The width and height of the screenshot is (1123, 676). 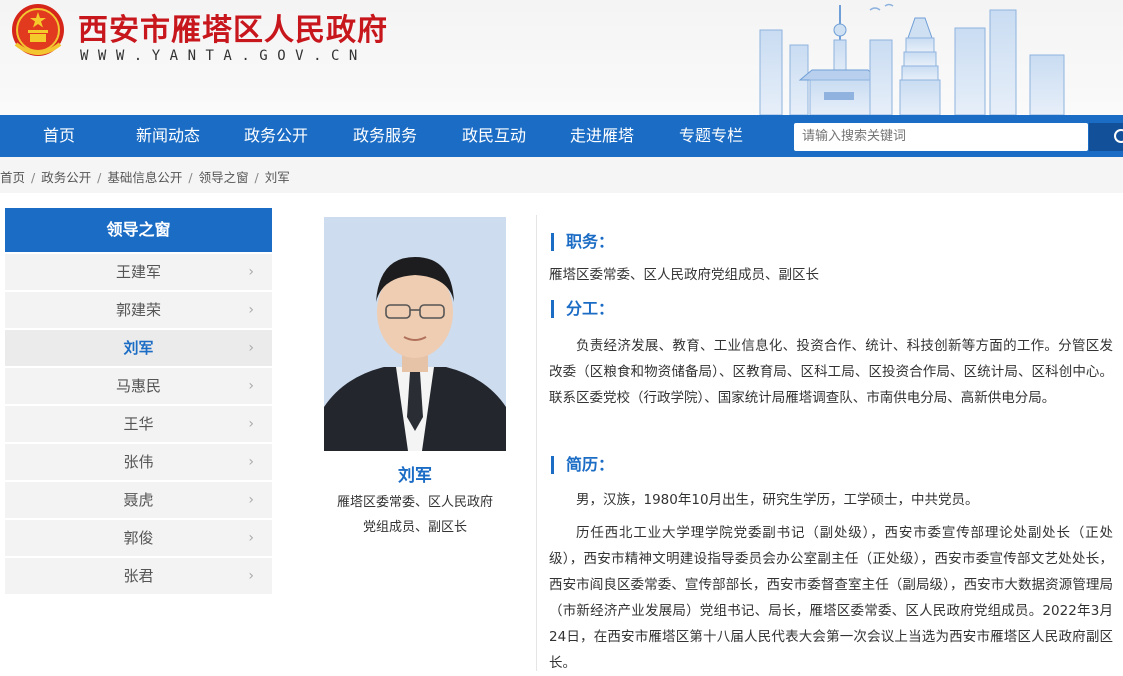 I want to click on sidebar-item-label: 聂虎, so click(x=138, y=500).